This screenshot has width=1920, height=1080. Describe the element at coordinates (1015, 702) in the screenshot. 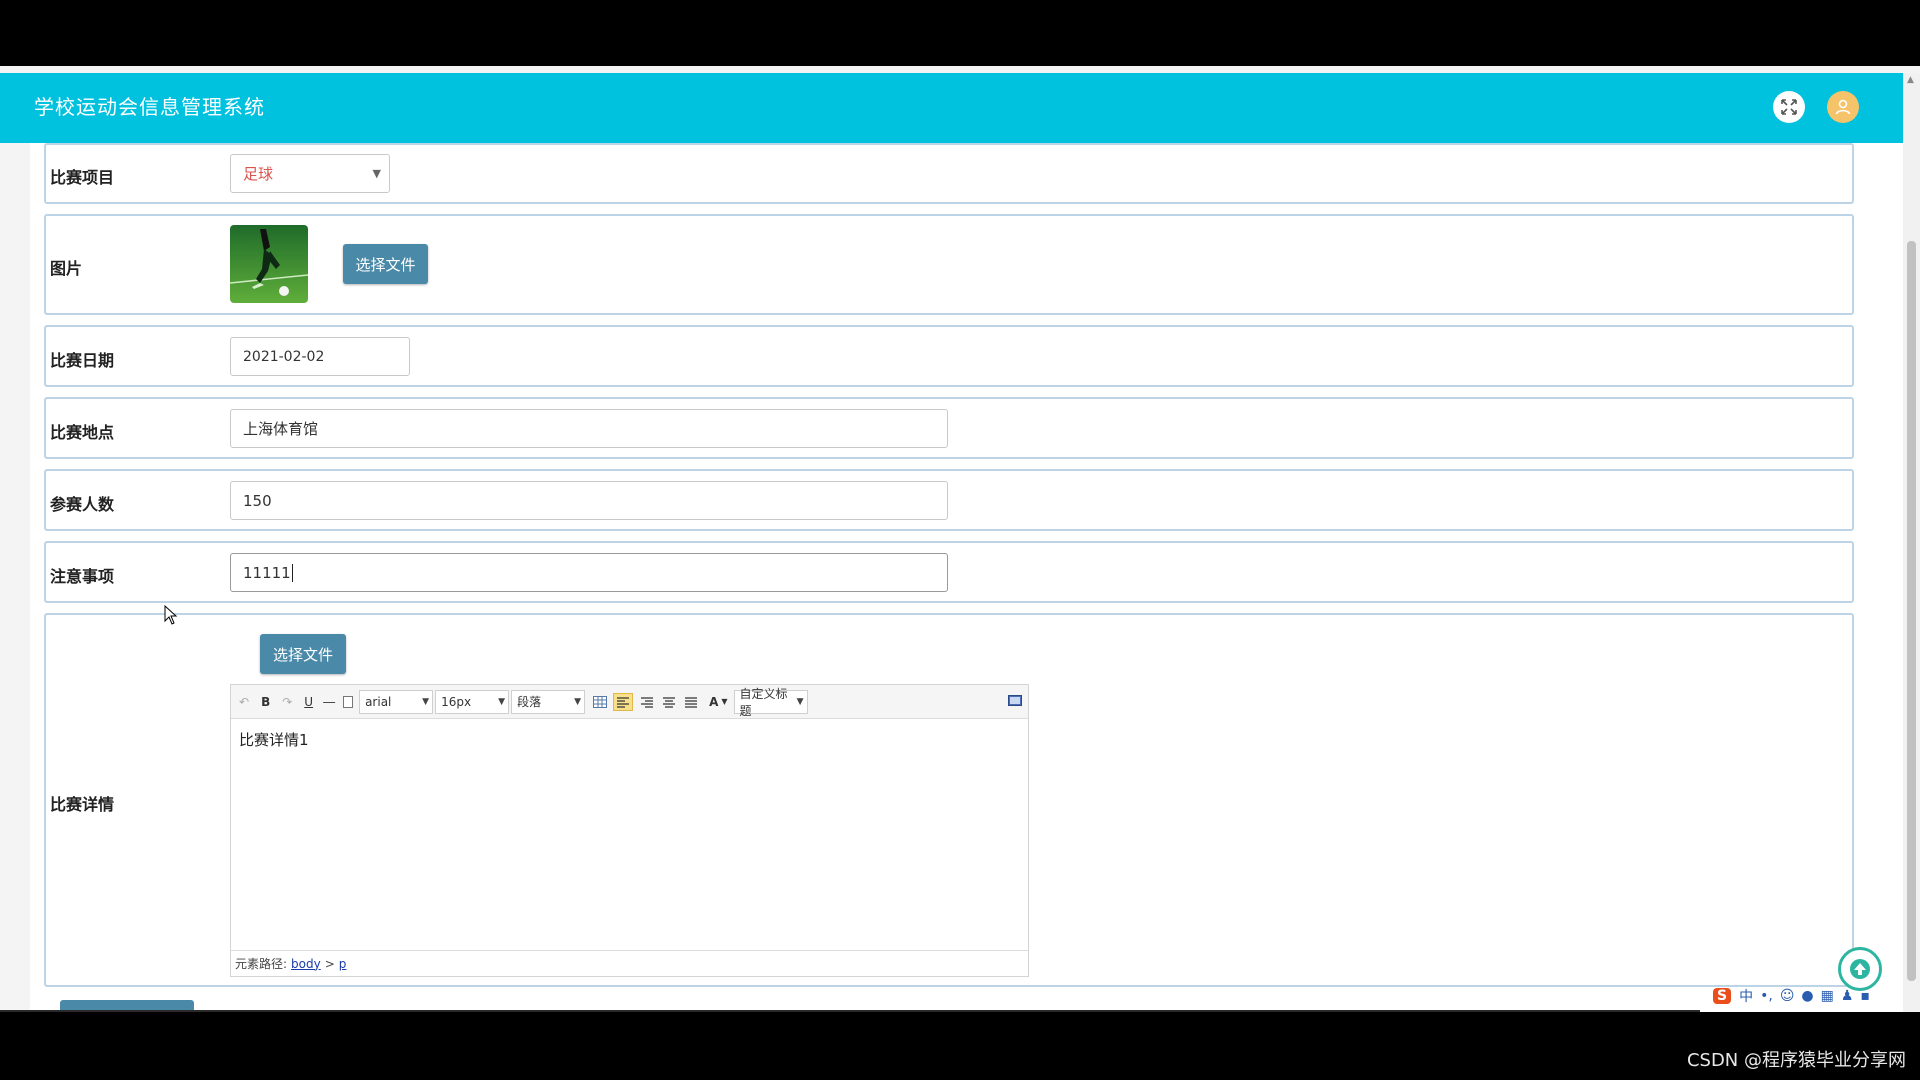

I see `preview-icon` at that location.